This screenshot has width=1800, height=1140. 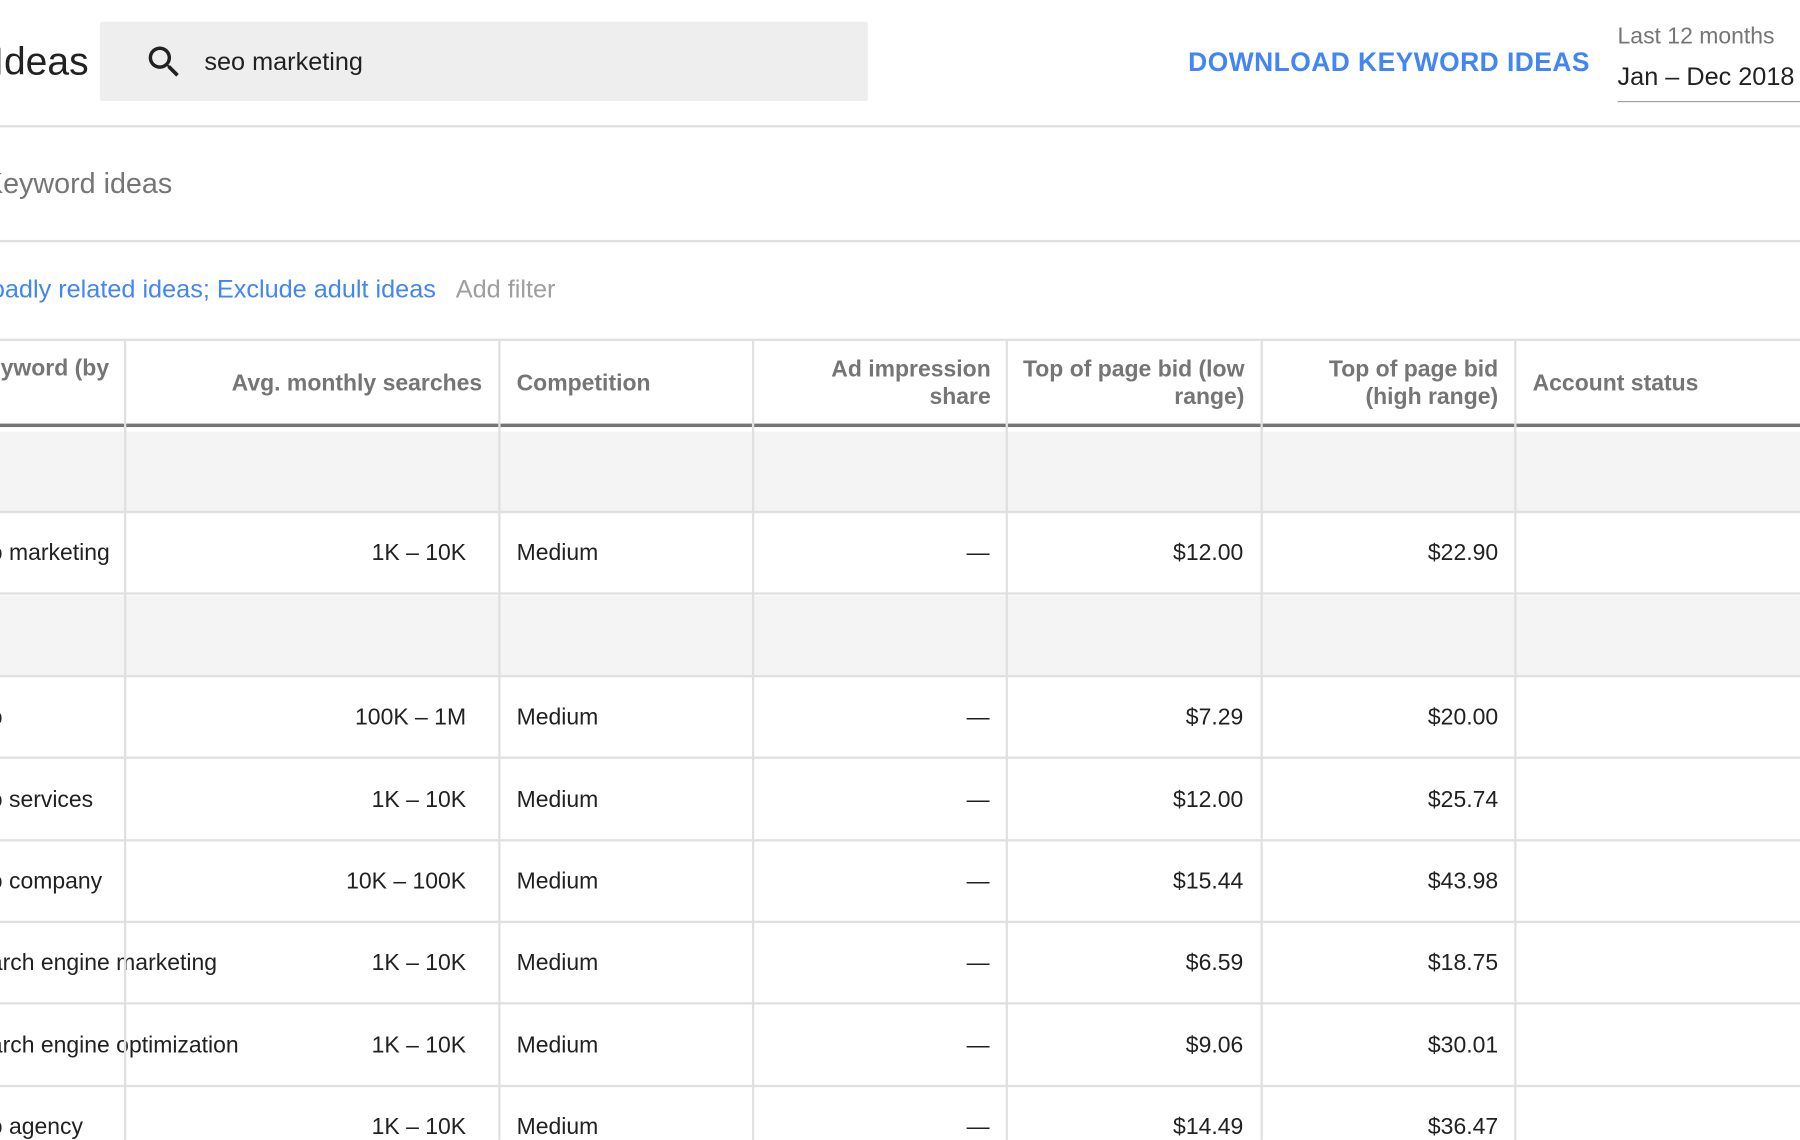 I want to click on column-header-account-status: Account status, so click(x=1659, y=383).